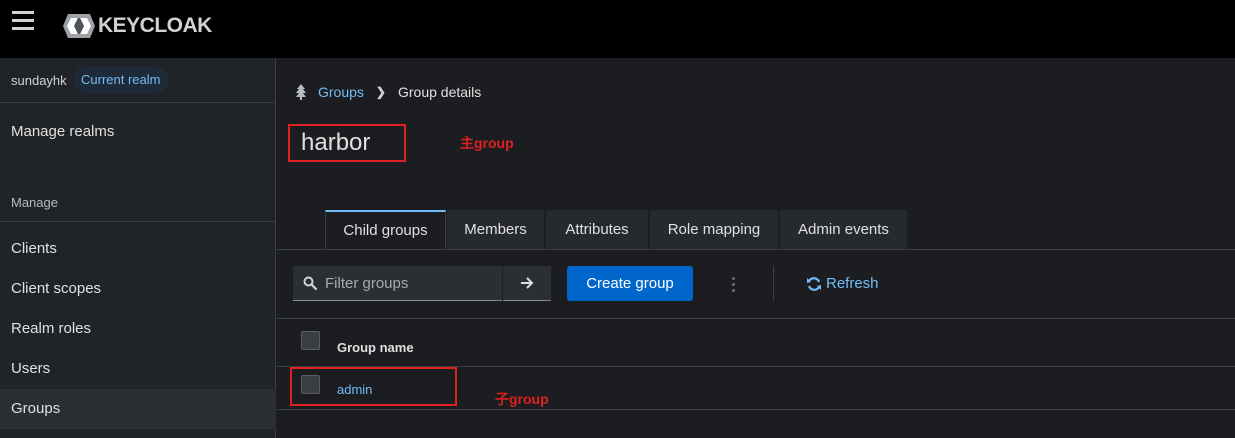 This screenshot has height=438, width=1235. Describe the element at coordinates (375, 347) in the screenshot. I see `column-header-group-name: Group name` at that location.